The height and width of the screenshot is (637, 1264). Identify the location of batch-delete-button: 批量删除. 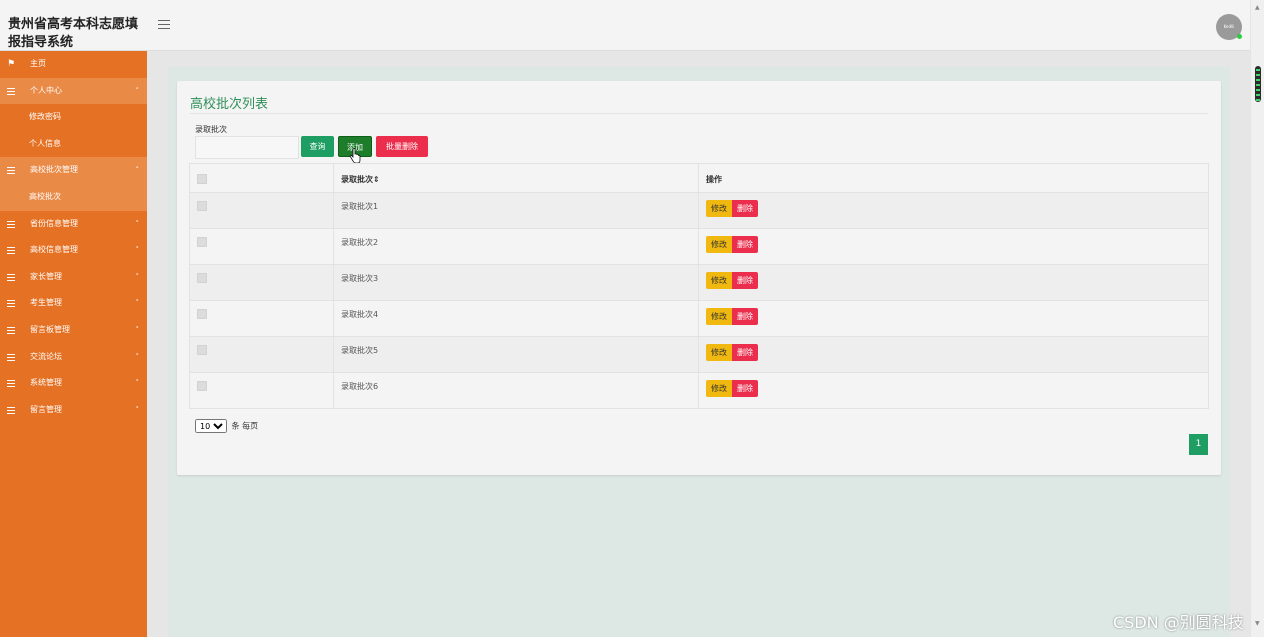
(402, 146).